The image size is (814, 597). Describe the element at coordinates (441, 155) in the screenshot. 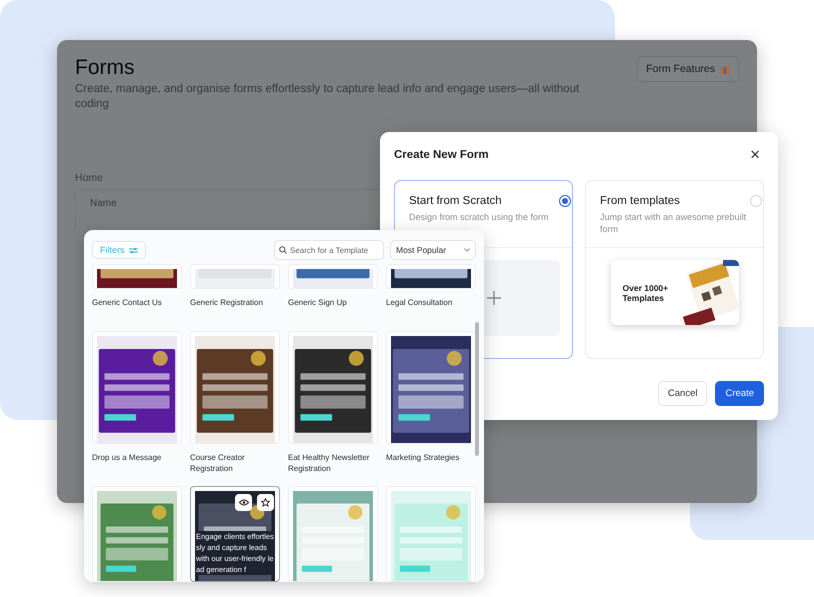

I see `dialog-title: Create New Form` at that location.